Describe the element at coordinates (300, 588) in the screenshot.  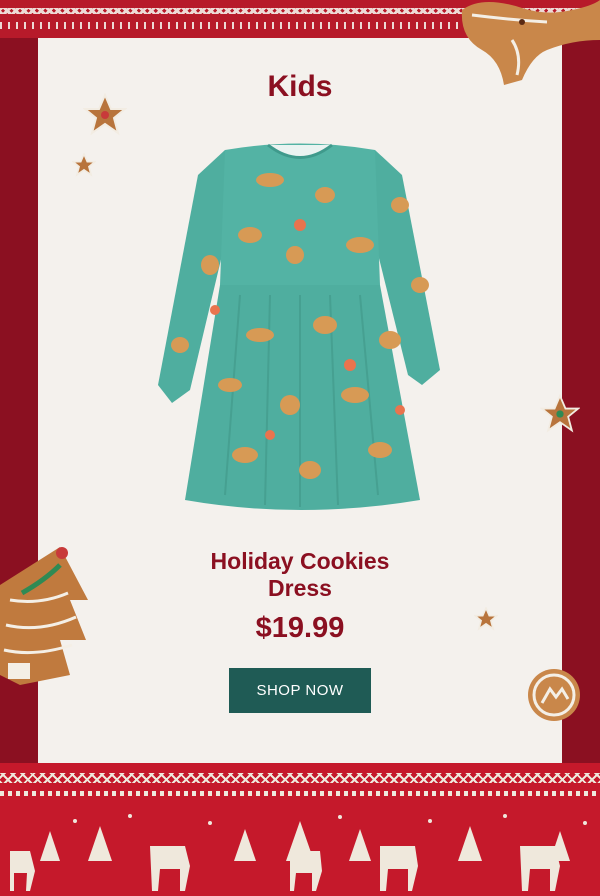
I see `product-title-line: Dress` at that location.